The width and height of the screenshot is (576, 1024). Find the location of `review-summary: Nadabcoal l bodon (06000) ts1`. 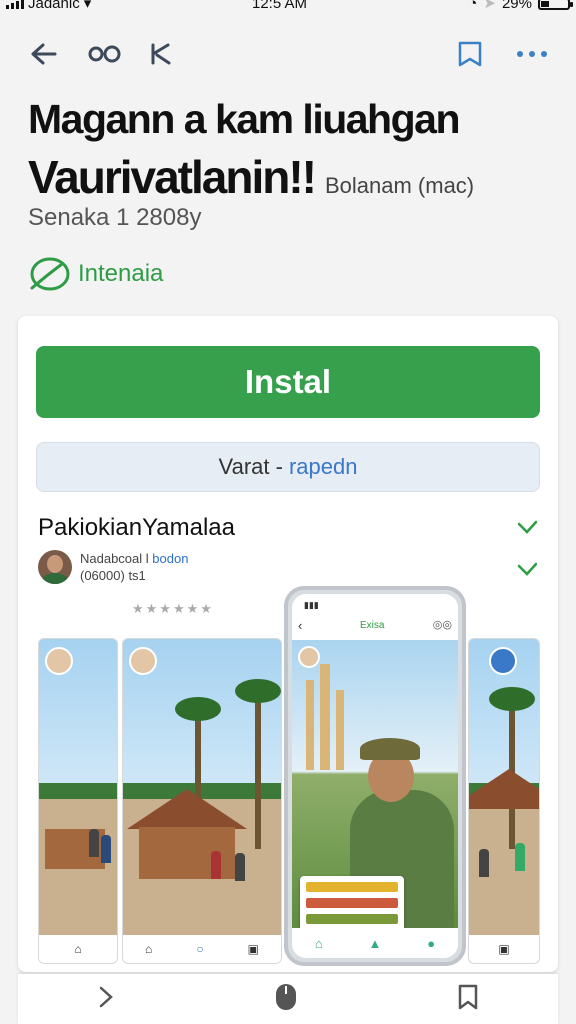

review-summary: Nadabcoal l bodon (06000) ts1 is located at coordinates (113, 567).